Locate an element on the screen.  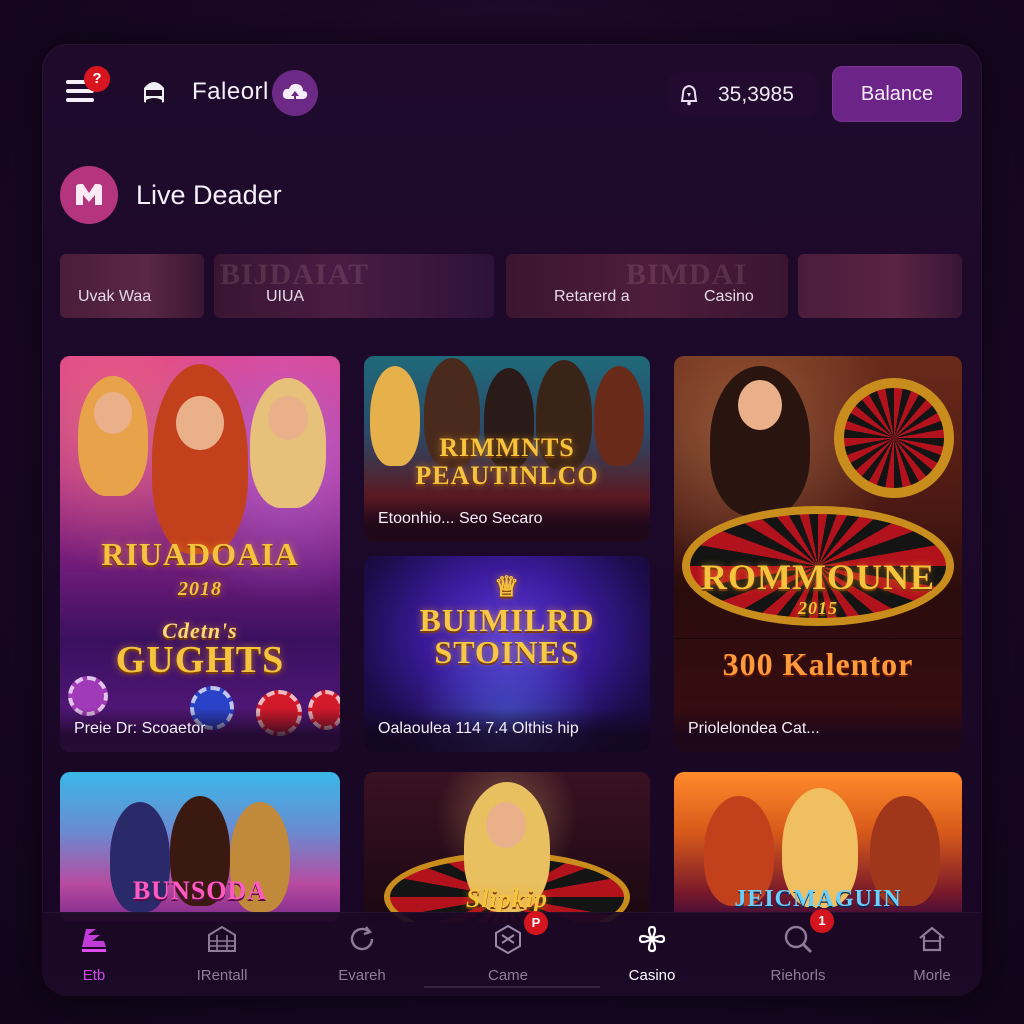
nav-badge: 1 is located at coordinates (822, 921).